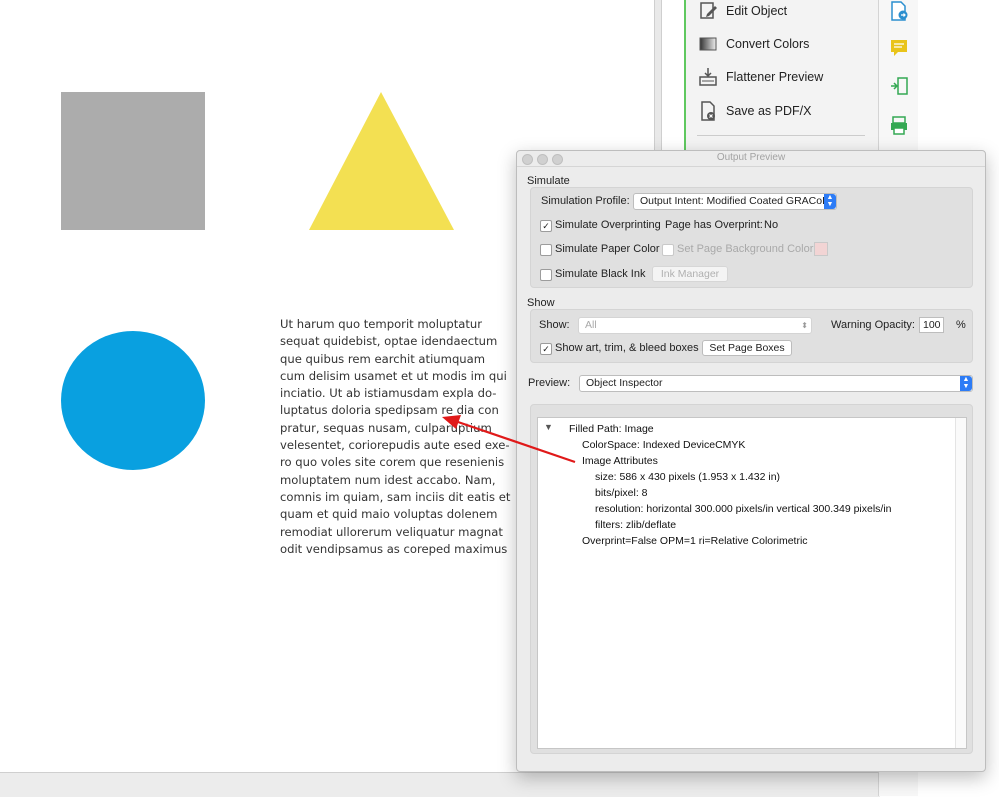 The image size is (999, 797). What do you see at coordinates (804, 325) in the screenshot?
I see `chevron-updown-icon: ⬍` at bounding box center [804, 325].